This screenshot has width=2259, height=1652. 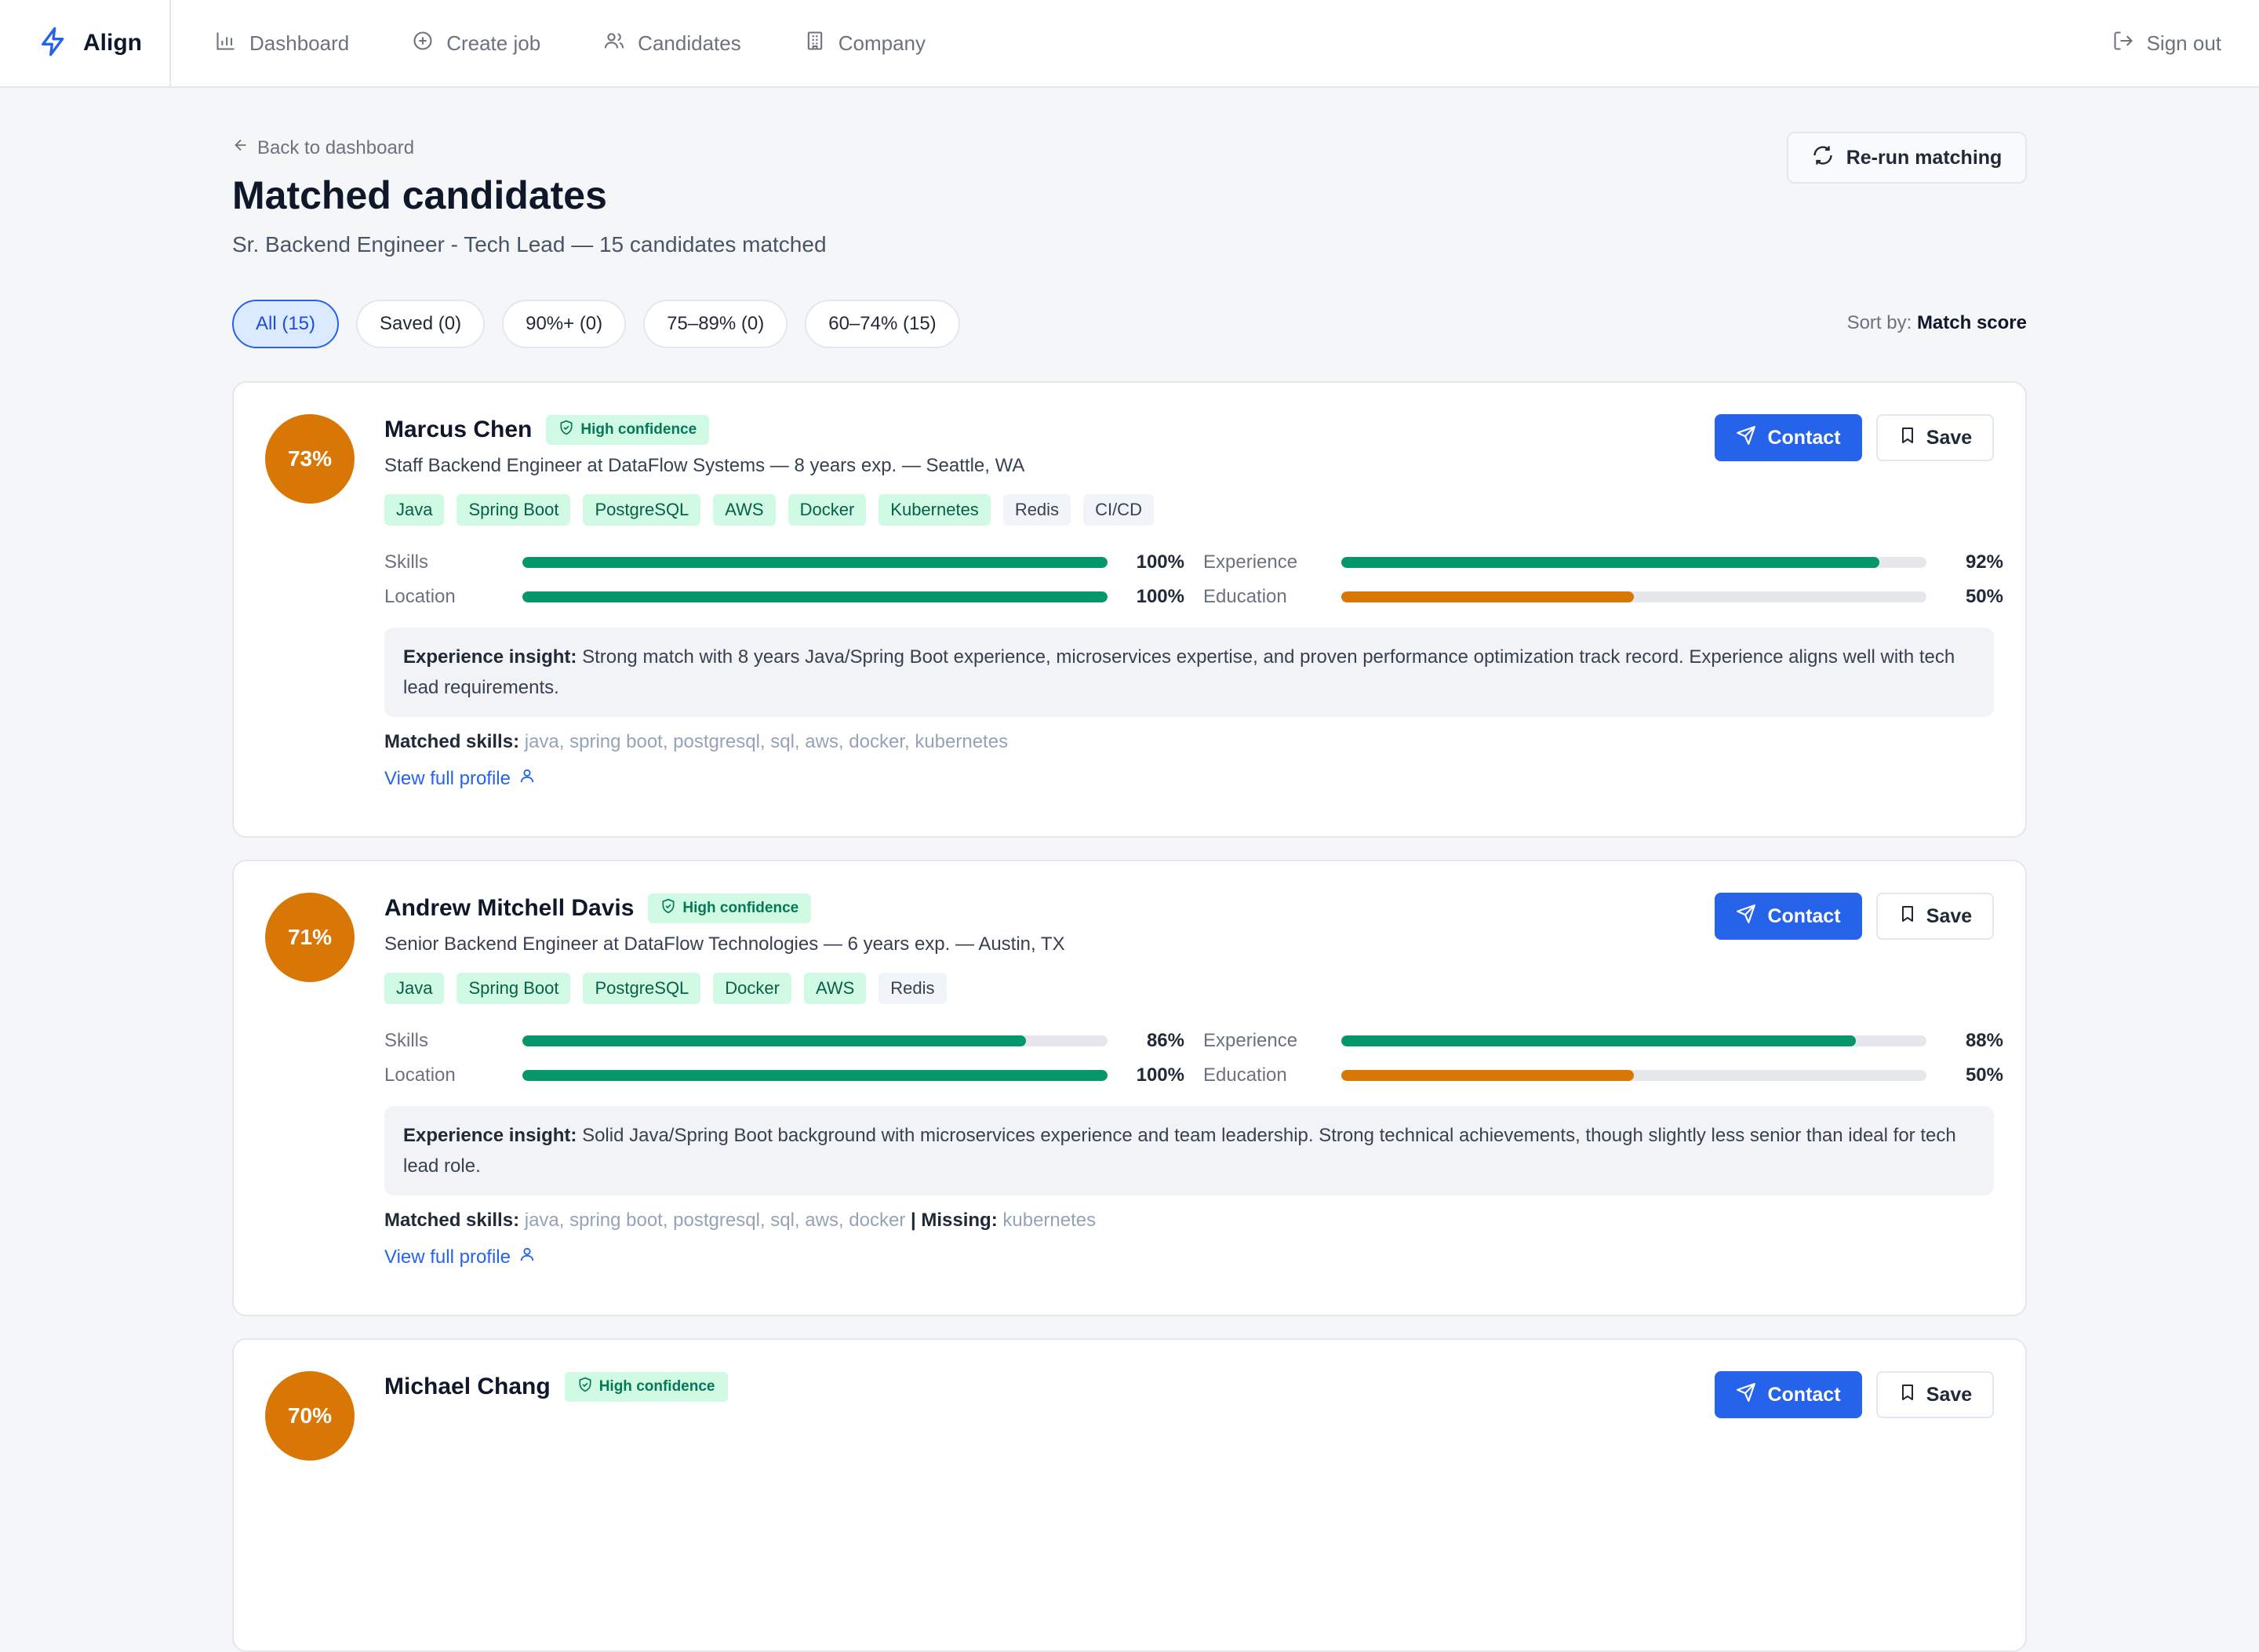 I want to click on nav-label: Company, so click(x=882, y=43).